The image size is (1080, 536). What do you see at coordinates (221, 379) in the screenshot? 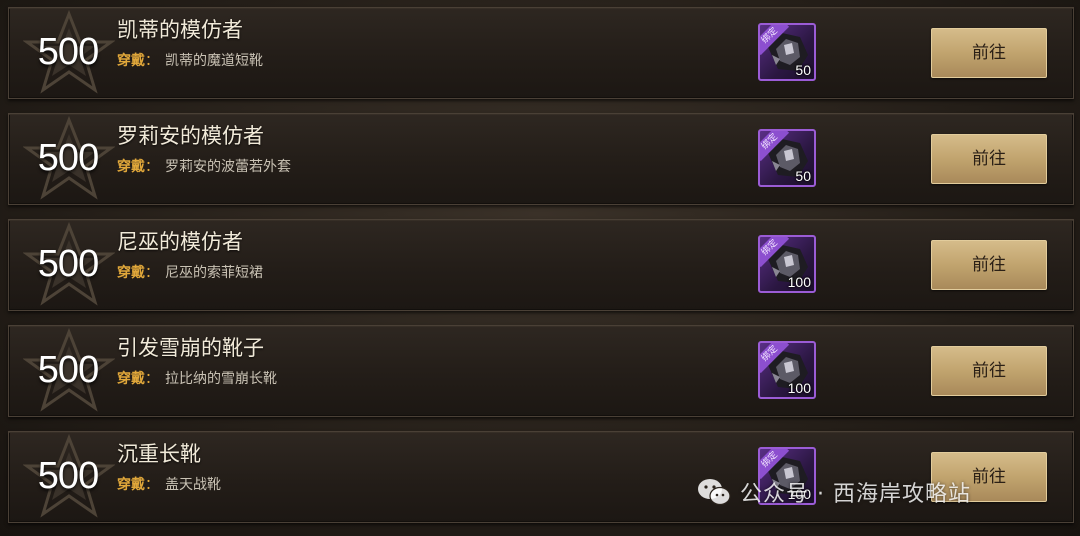
I see `requirement-value: 拉比纳的雪崩长靴` at bounding box center [221, 379].